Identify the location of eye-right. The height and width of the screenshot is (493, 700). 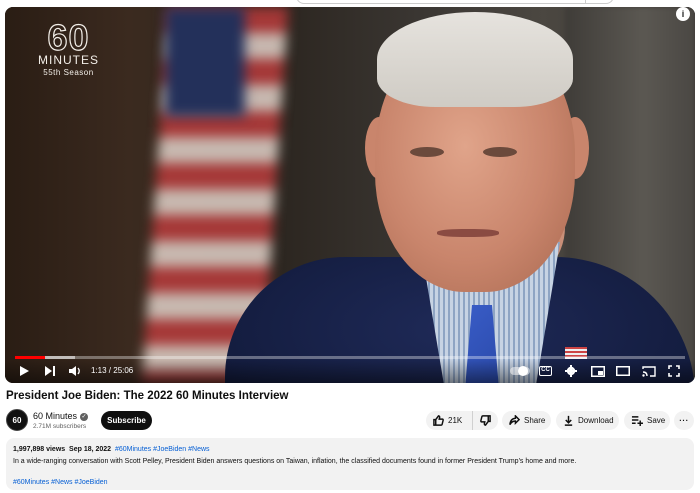
(500, 152).